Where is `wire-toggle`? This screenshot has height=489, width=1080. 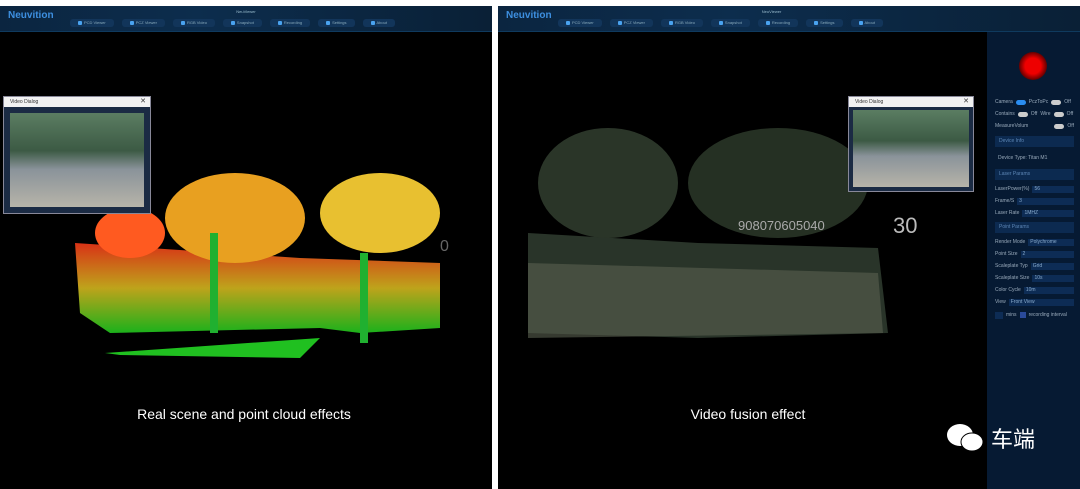
wire-toggle is located at coordinates (1058, 114).